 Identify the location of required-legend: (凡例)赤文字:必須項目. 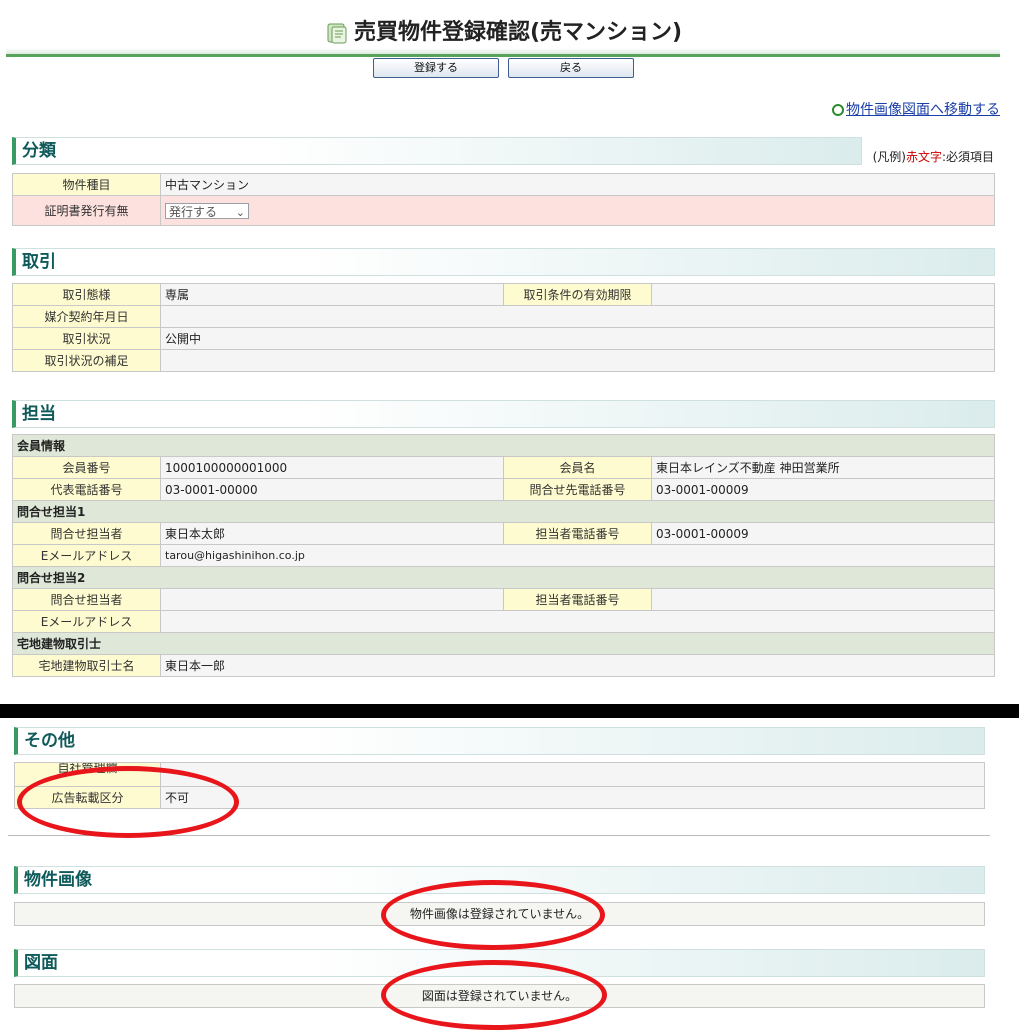
(933, 156).